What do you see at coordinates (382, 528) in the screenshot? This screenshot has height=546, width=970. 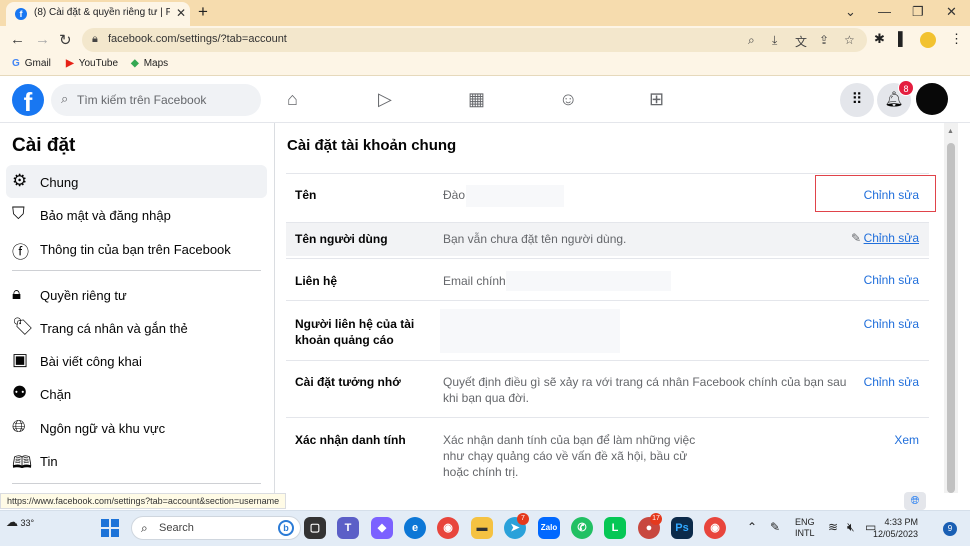 I see `copilot-icon: ◆` at bounding box center [382, 528].